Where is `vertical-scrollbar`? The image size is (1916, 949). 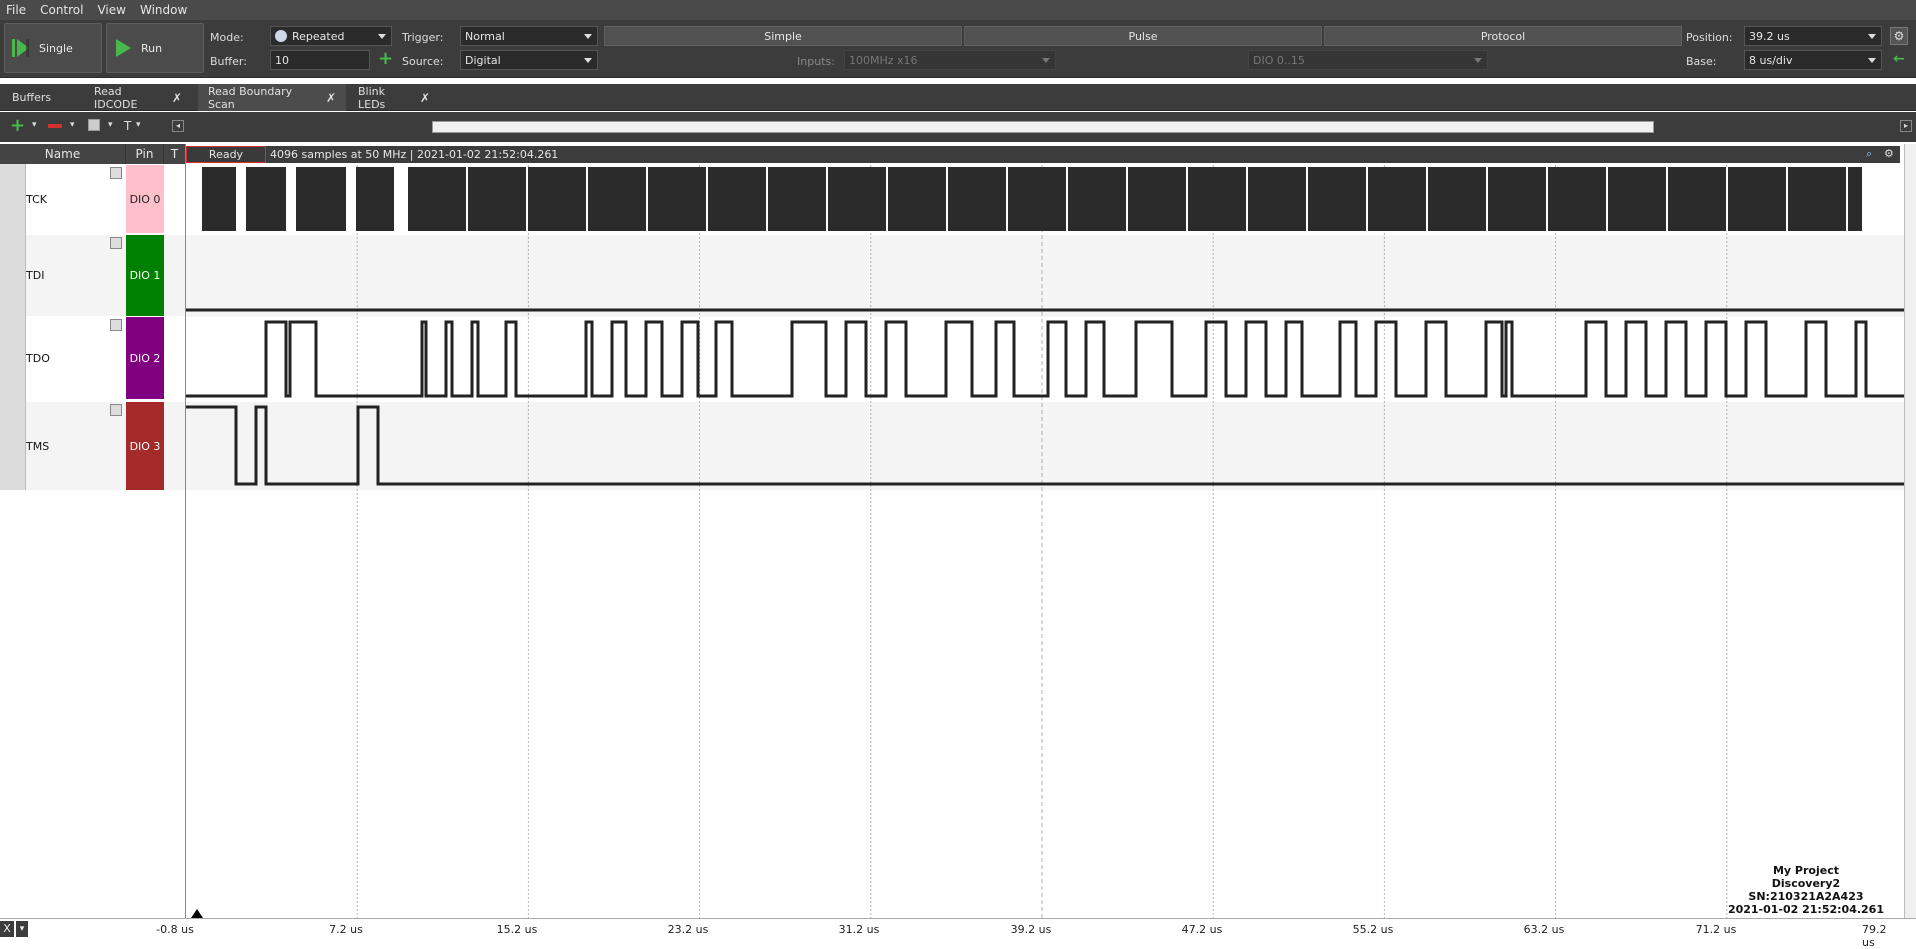
vertical-scrollbar is located at coordinates (1910, 531).